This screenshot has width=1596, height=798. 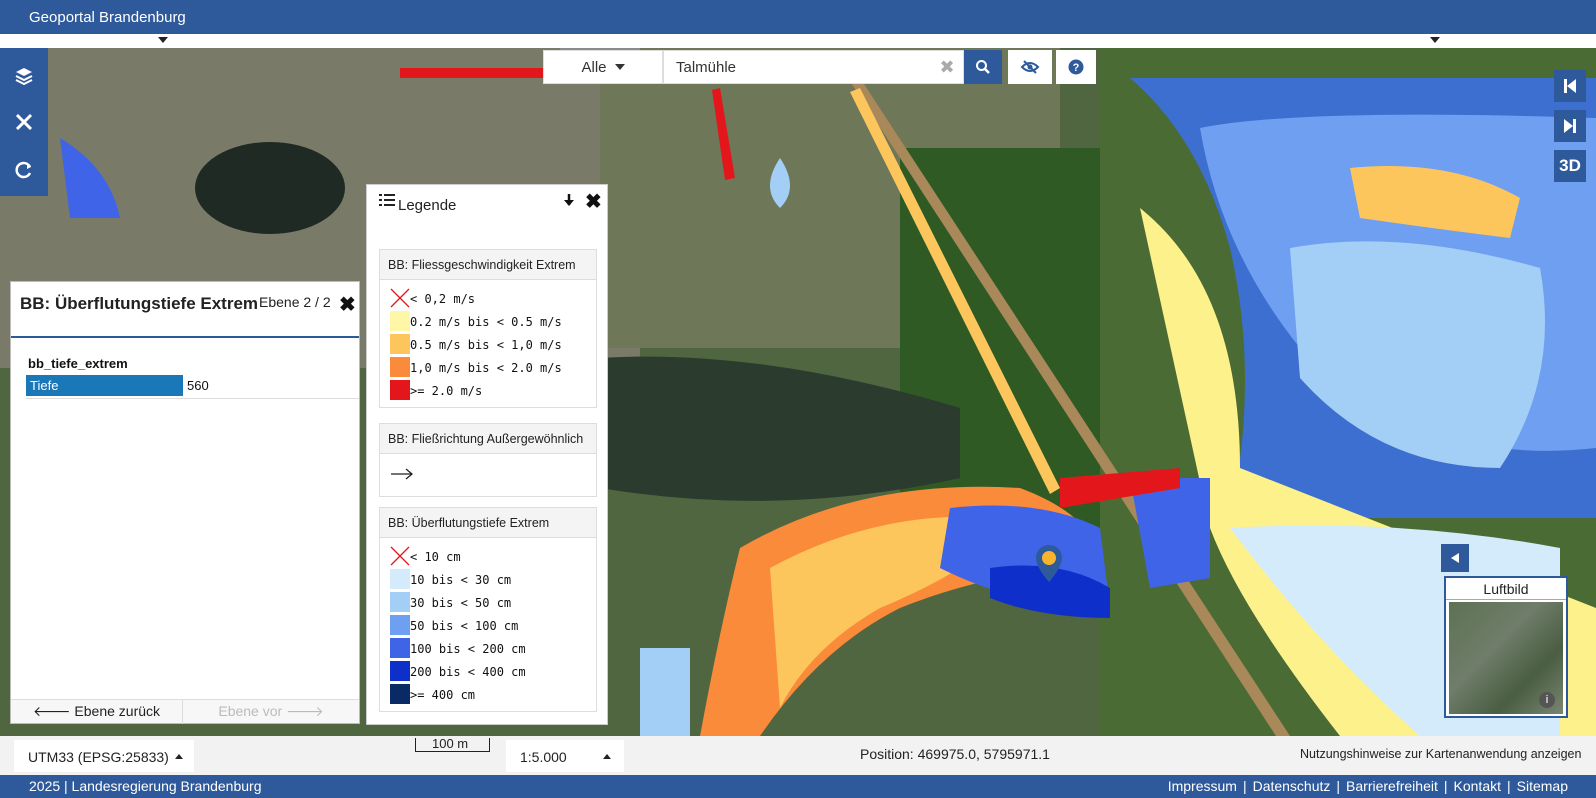 I want to click on app-header: Geoportal Brandenburg, so click(x=798, y=17).